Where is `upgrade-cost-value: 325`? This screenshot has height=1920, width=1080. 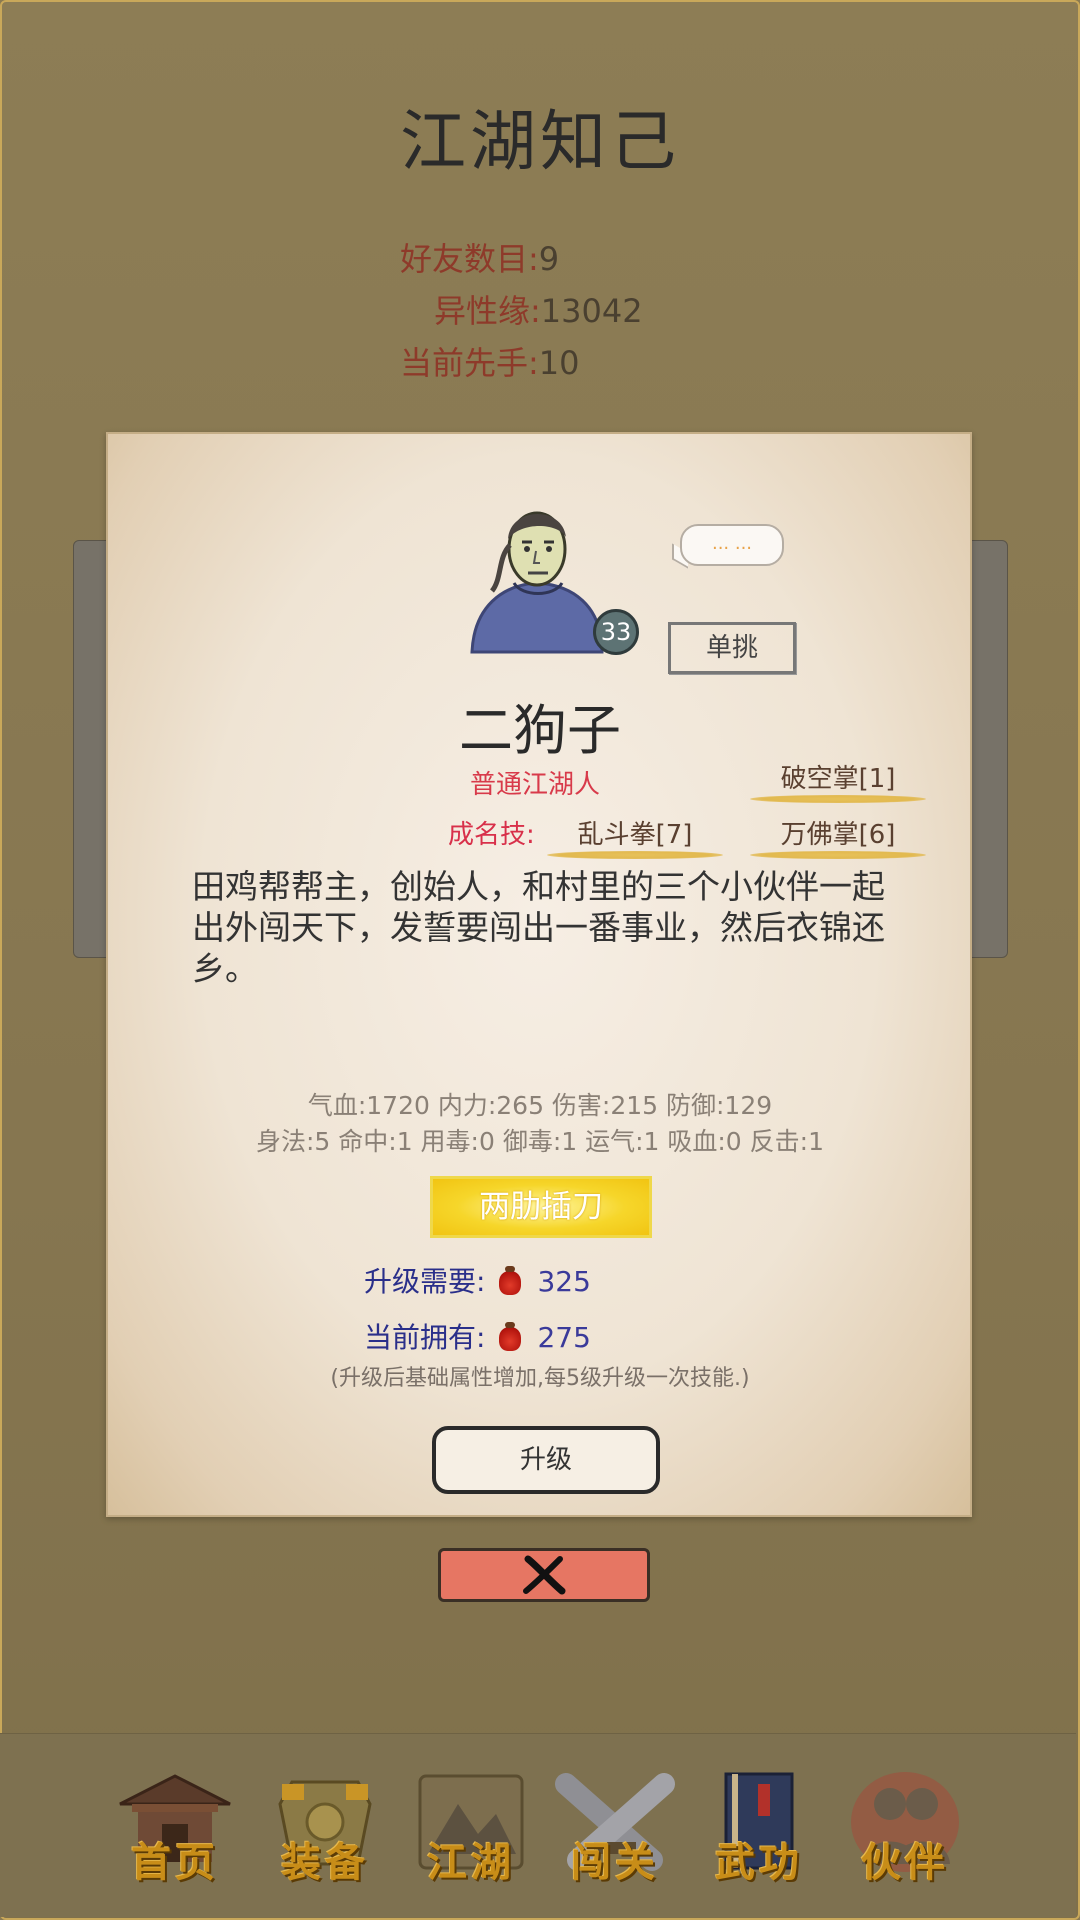 upgrade-cost-value: 325 is located at coordinates (564, 1281).